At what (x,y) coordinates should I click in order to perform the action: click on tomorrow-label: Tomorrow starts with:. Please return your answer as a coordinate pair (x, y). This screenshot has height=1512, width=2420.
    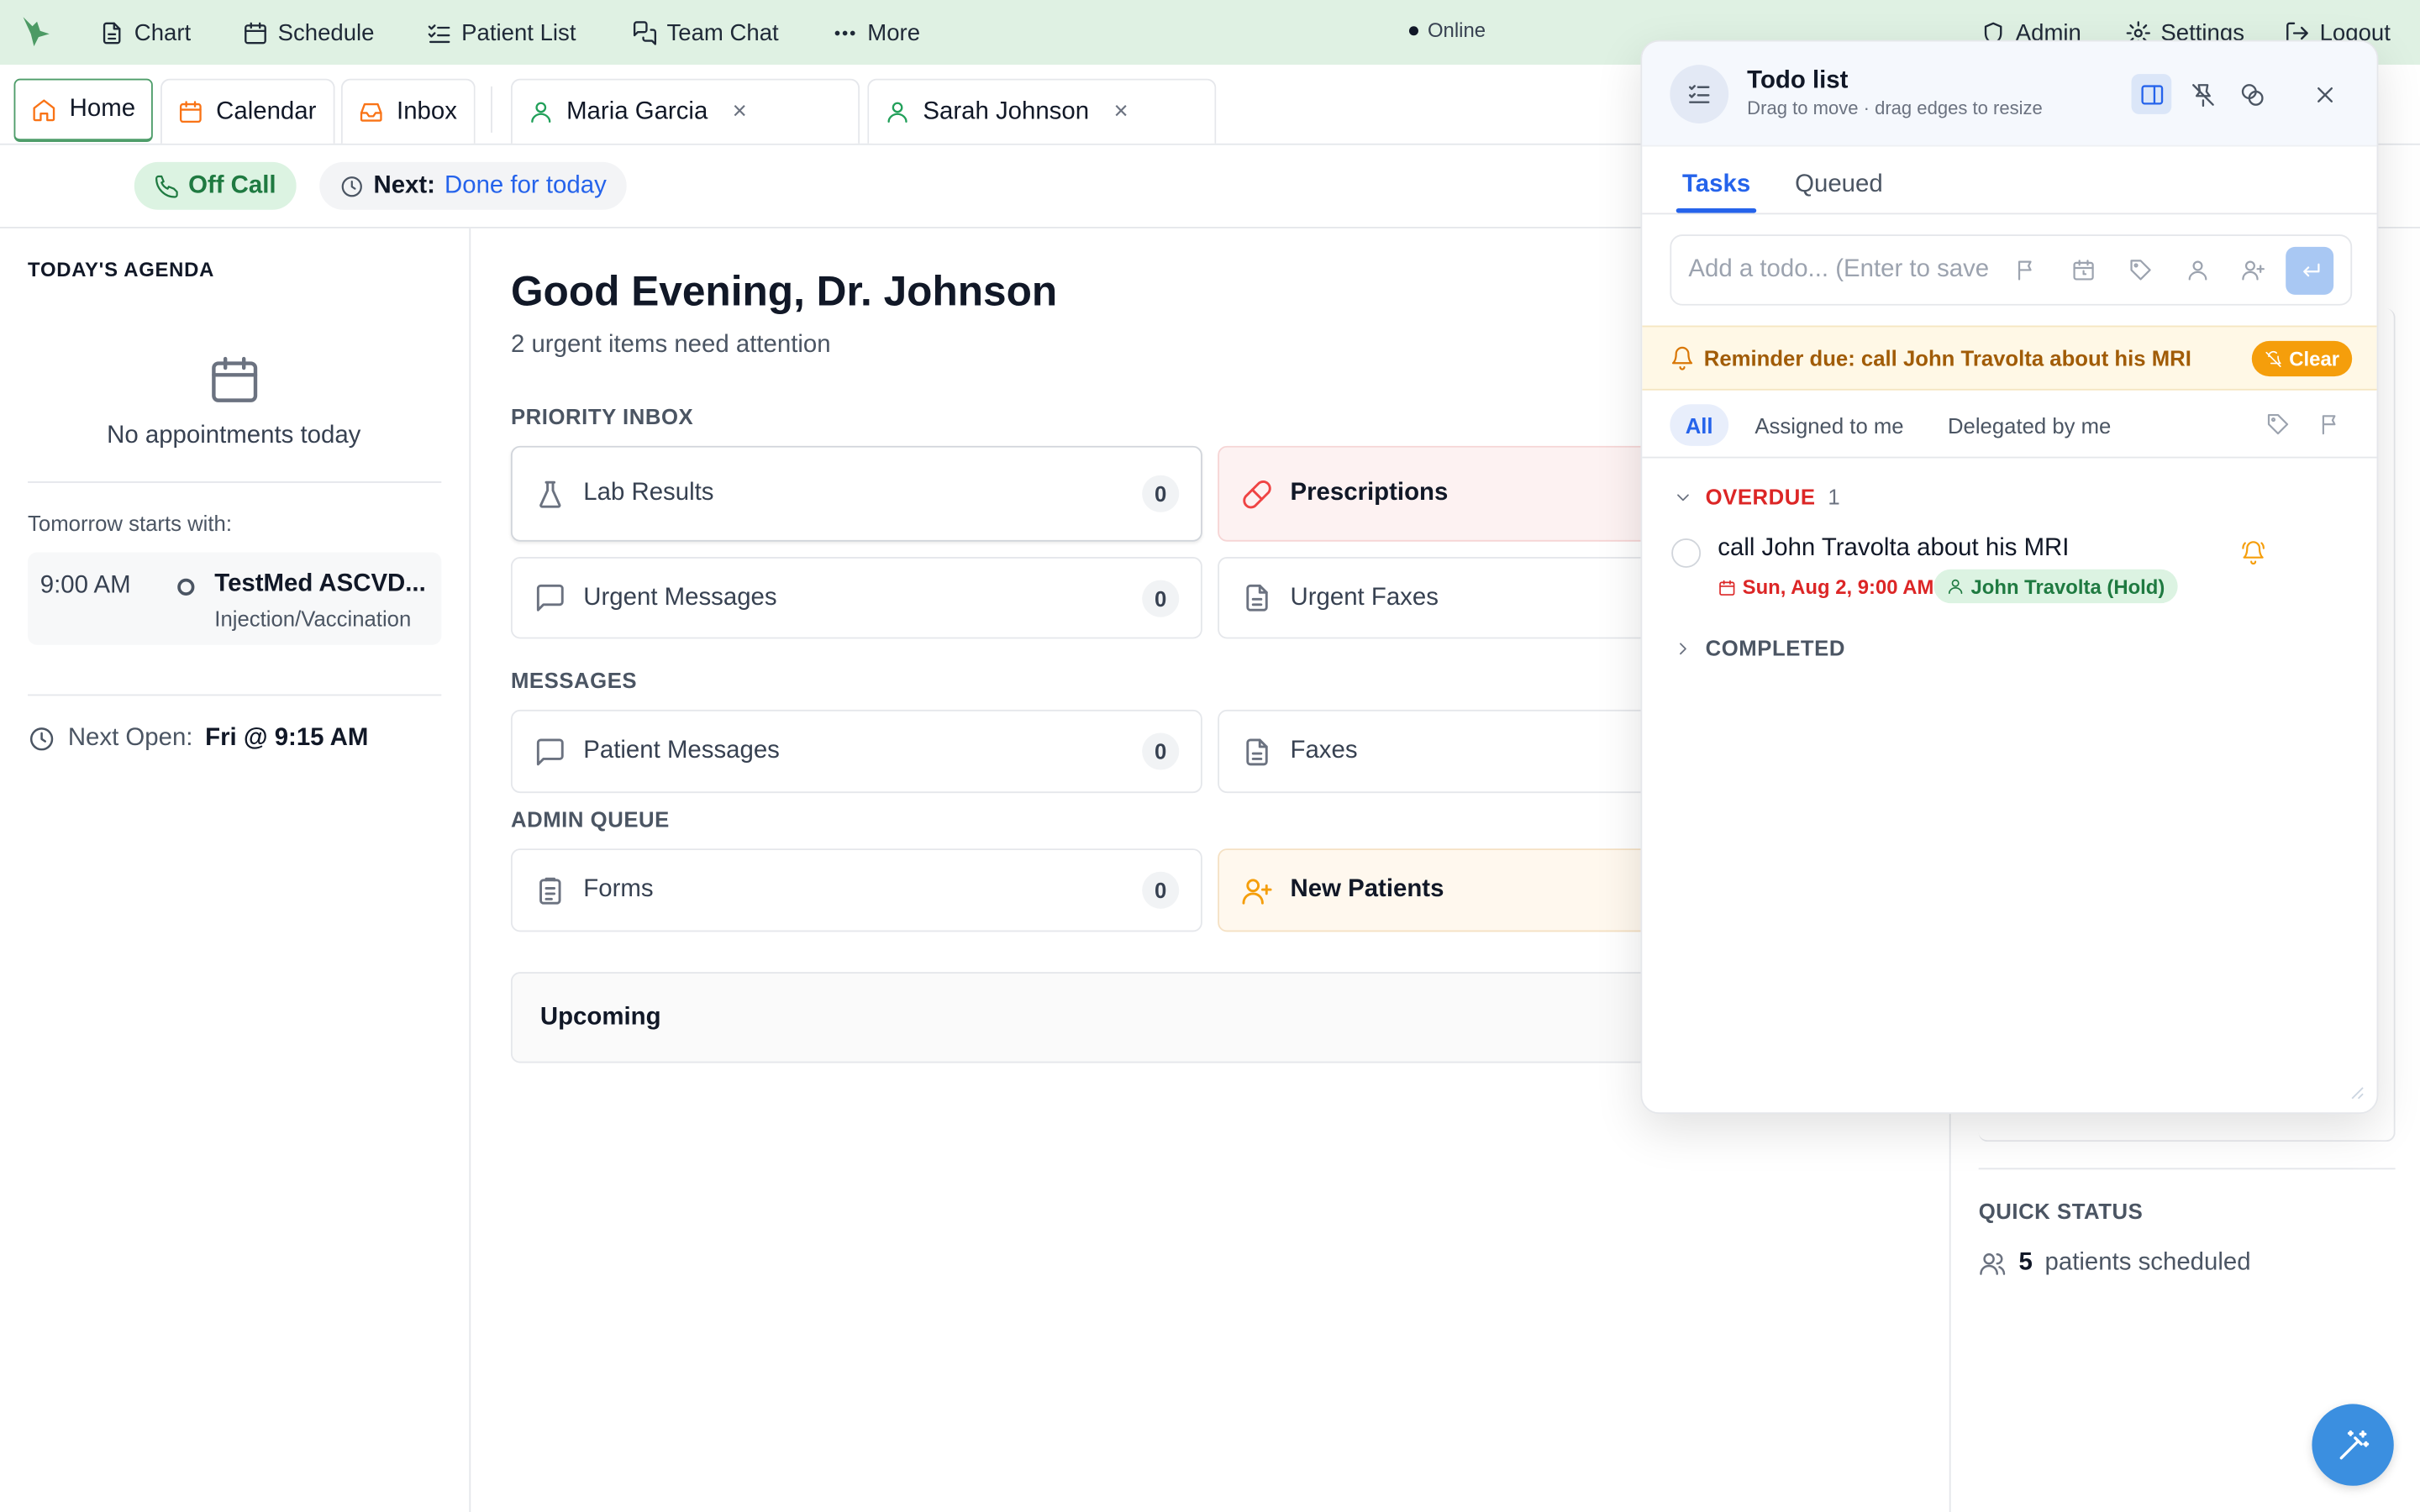
    Looking at the image, I should click on (130, 523).